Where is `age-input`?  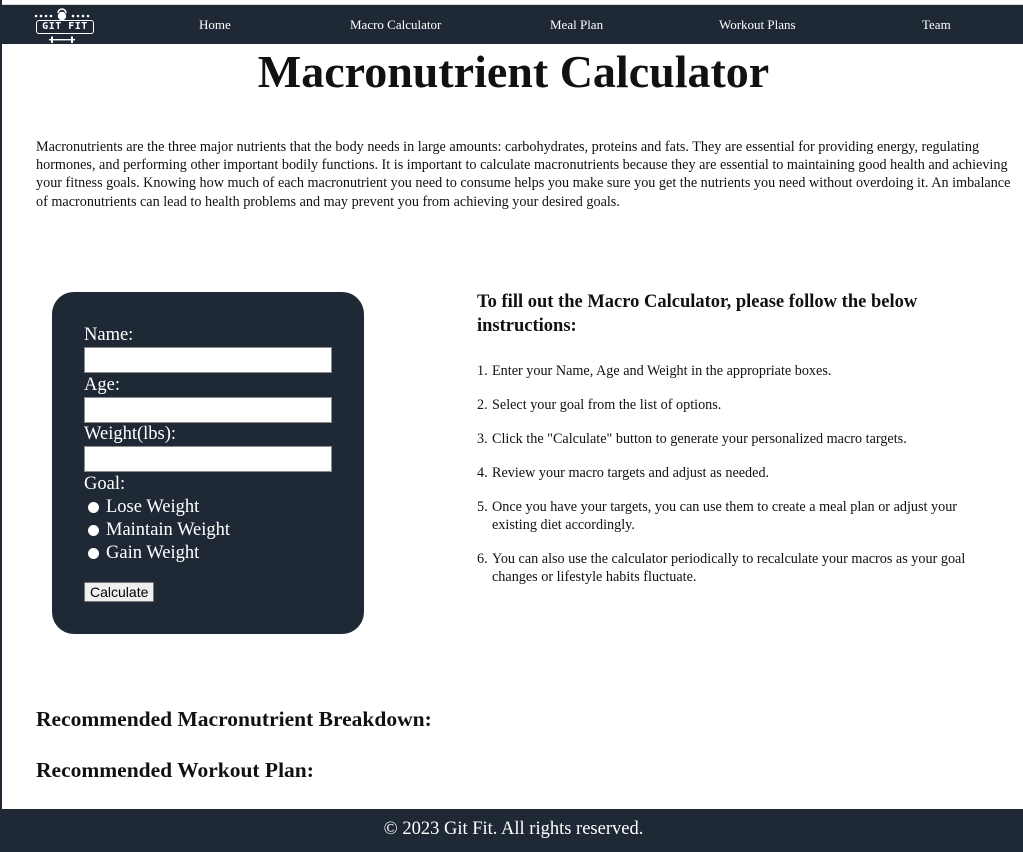
age-input is located at coordinates (208, 410).